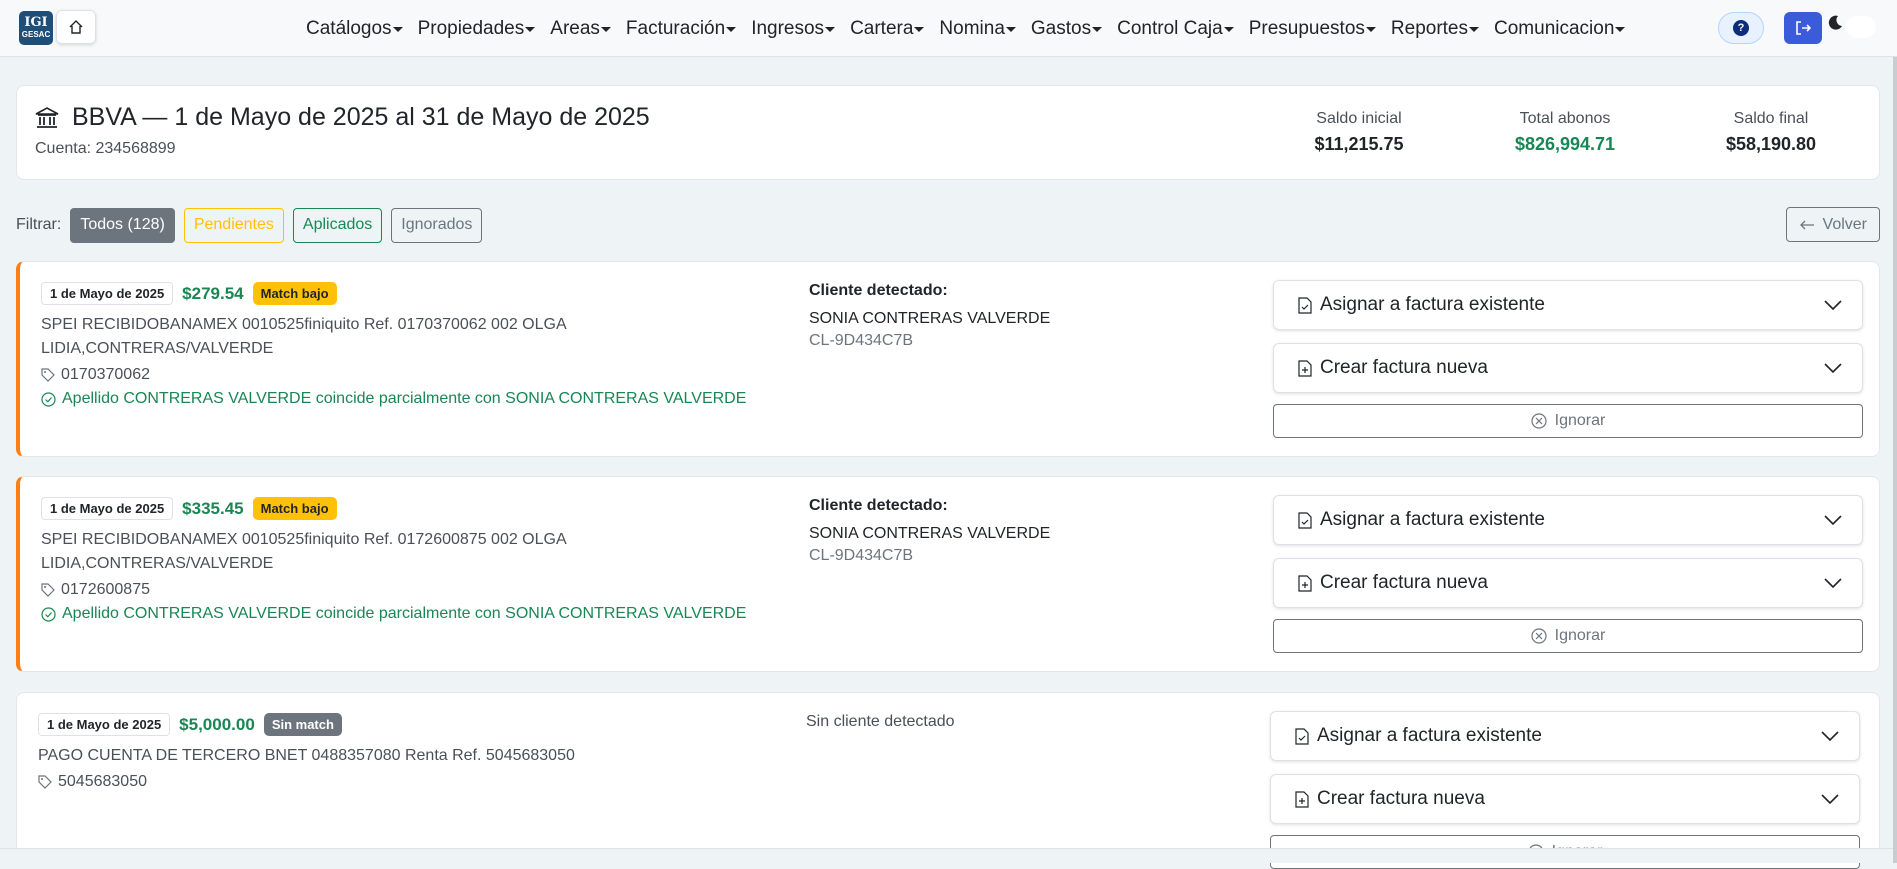 The width and height of the screenshot is (1897, 869). Describe the element at coordinates (887, 29) in the screenshot. I see `menu-cartera: Cartera` at that location.